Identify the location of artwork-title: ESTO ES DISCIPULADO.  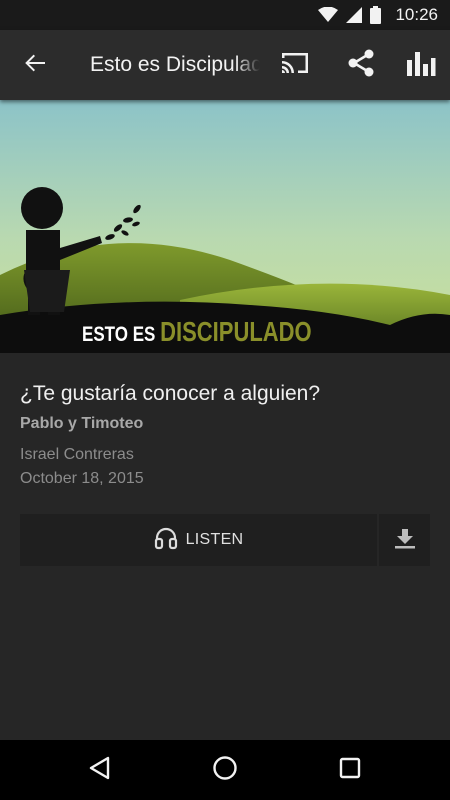
(197, 332).